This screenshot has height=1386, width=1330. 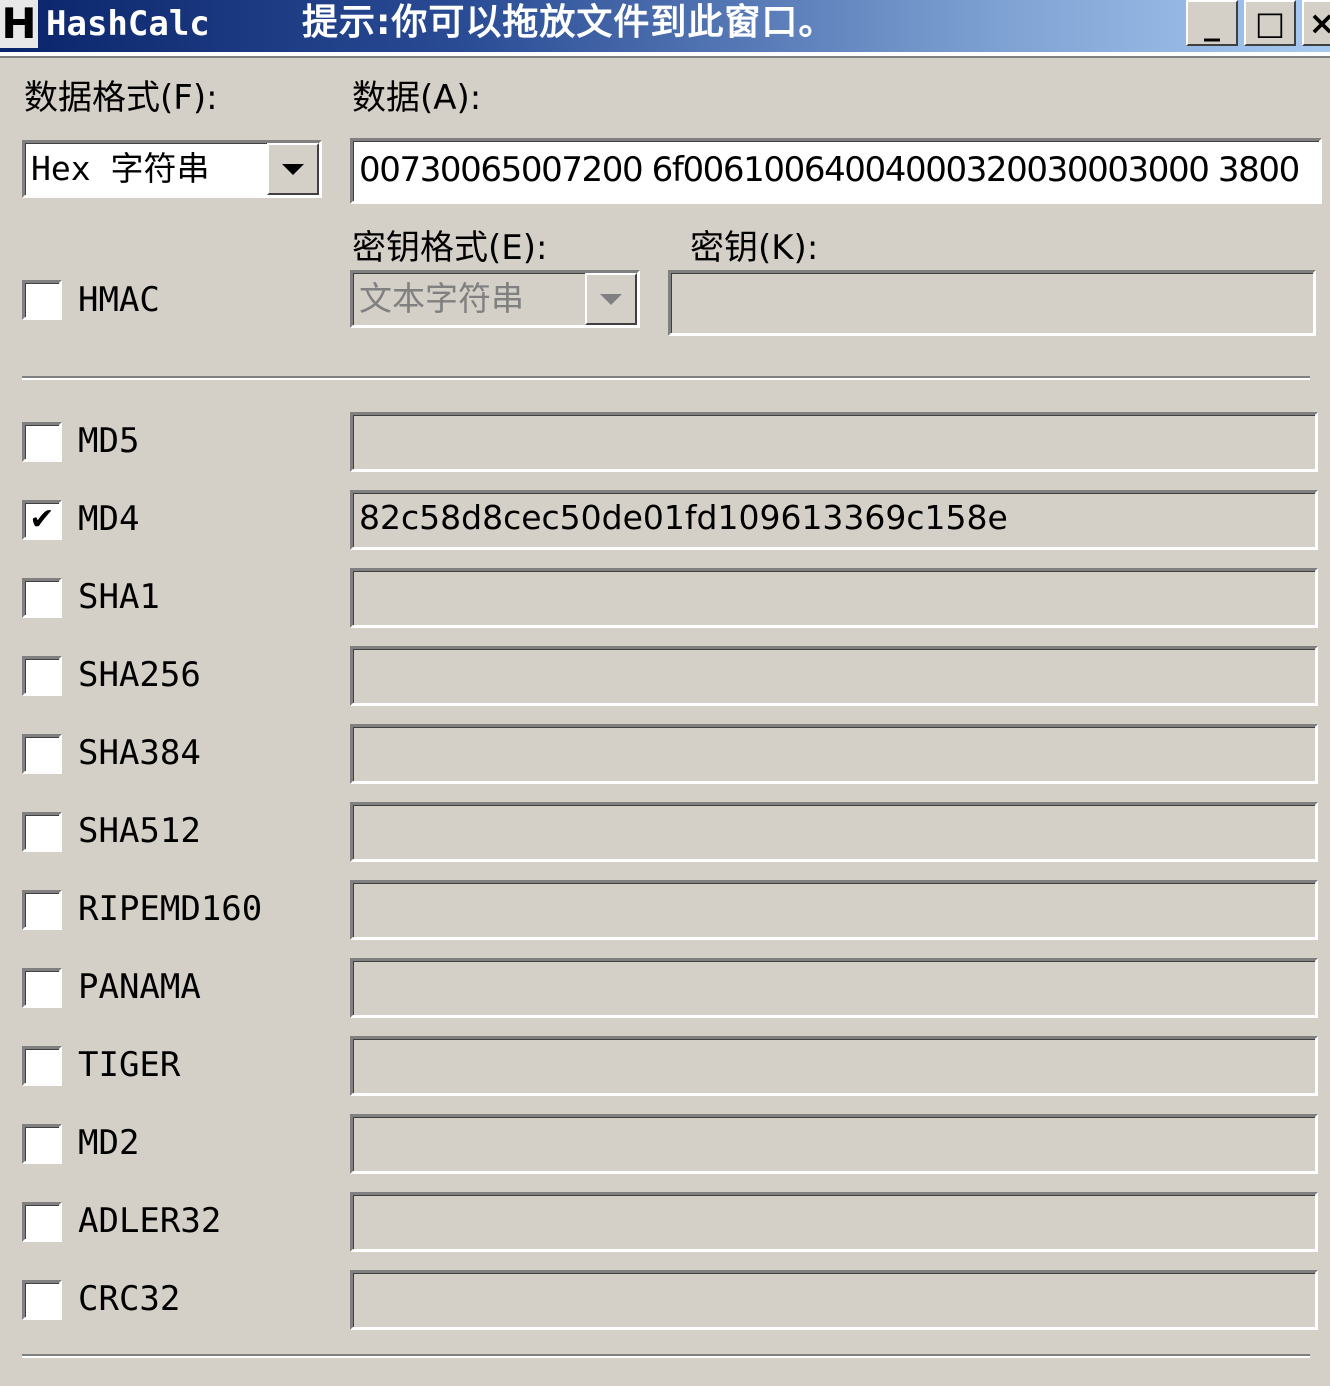 I want to click on sha384-checkbox, so click(x=42, y=754).